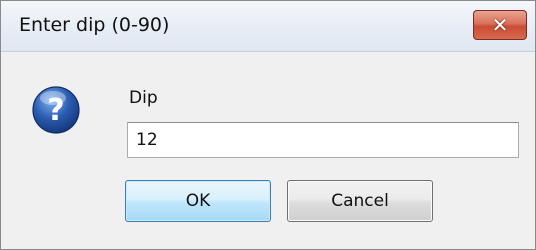 The height and width of the screenshot is (250, 536). I want to click on cancel-button: Cancel, so click(360, 201).